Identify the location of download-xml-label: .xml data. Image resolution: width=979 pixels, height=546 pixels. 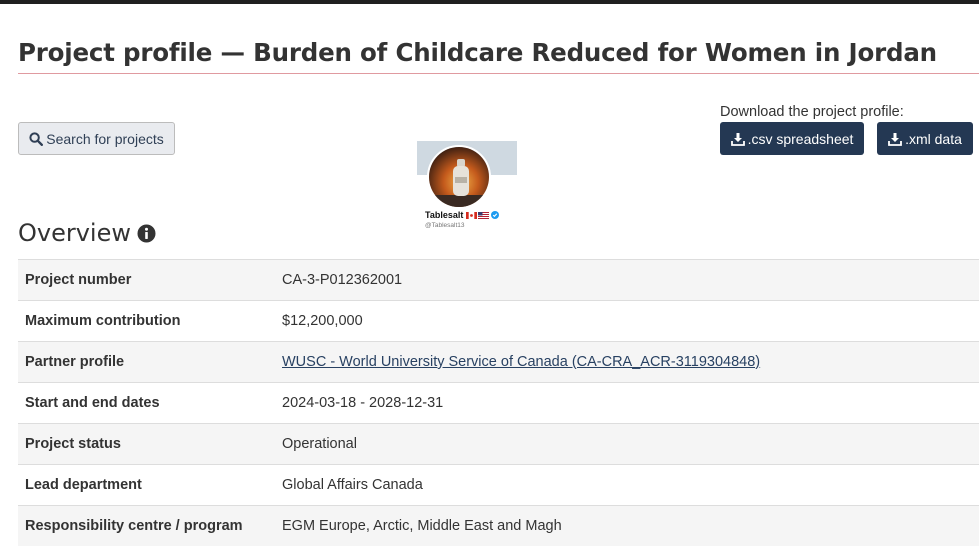
(933, 139).